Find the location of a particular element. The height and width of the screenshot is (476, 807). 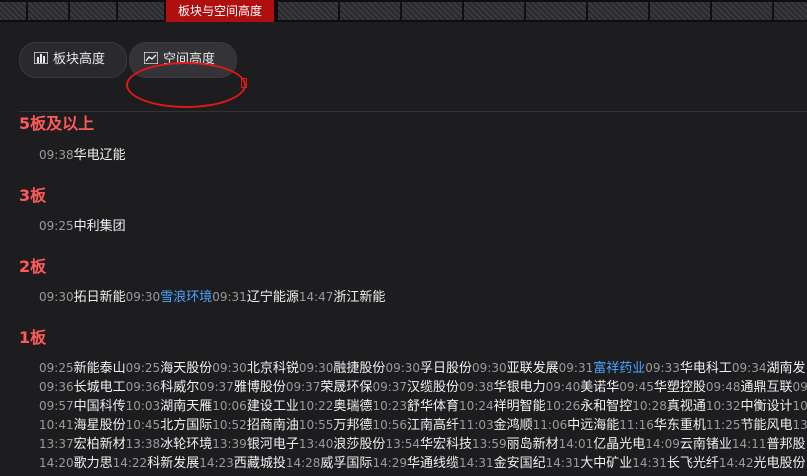

stock-name: 孚日股份 is located at coordinates (446, 368).